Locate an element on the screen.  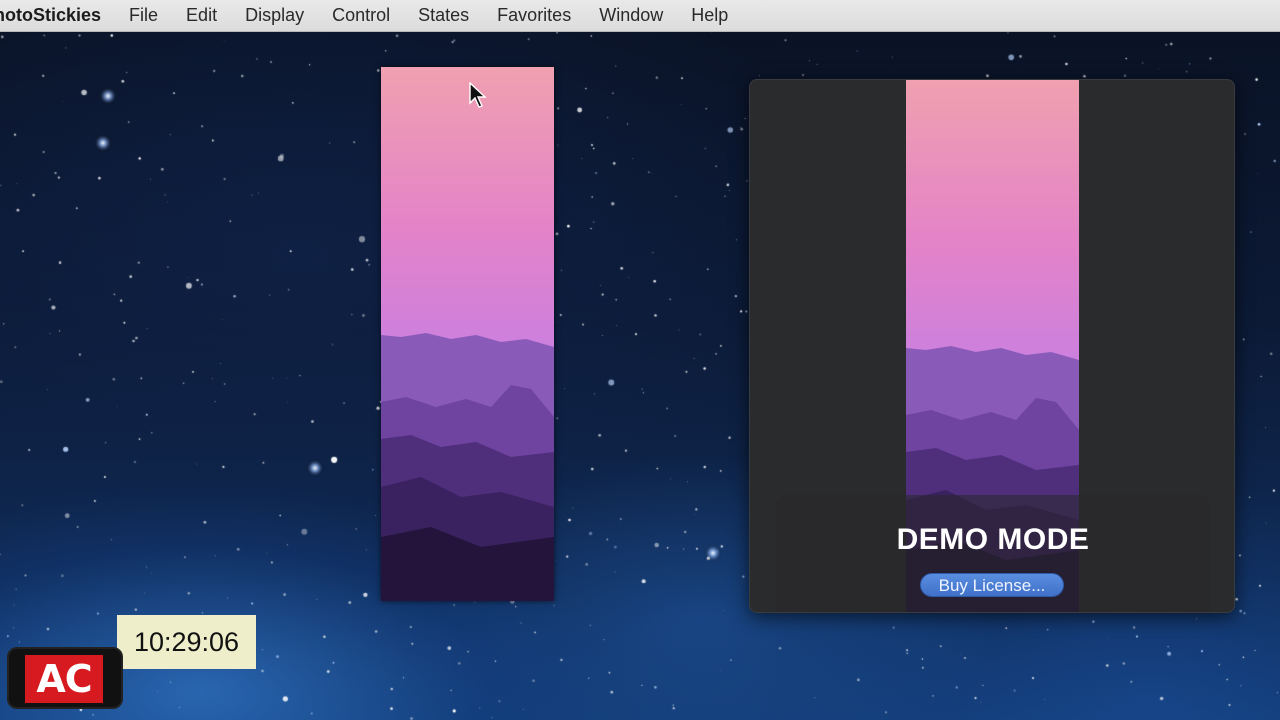
app-menu: hotoStickies is located at coordinates (64, 15).